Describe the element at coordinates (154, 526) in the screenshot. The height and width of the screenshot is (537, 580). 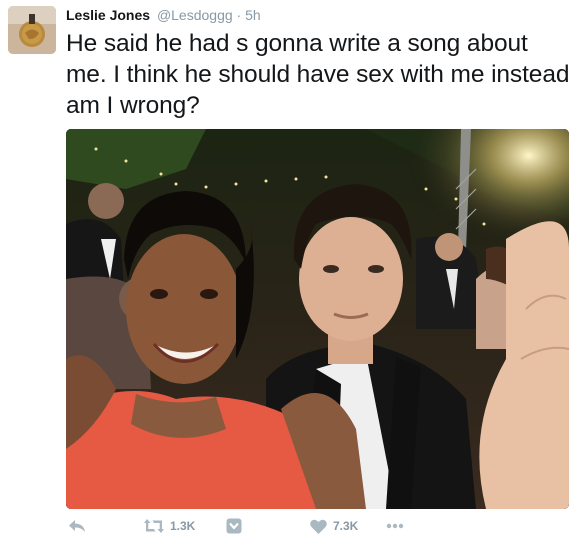
I see `retweet-icon` at that location.